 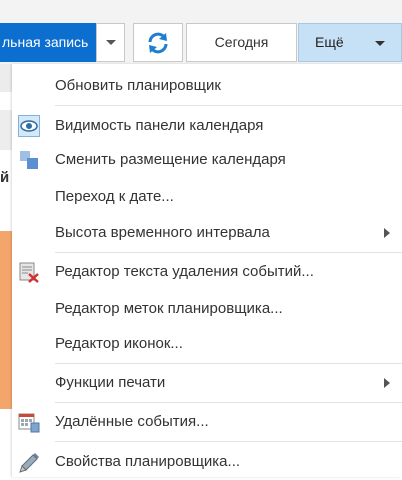 What do you see at coordinates (207, 383) in the screenshot?
I see `menu-item-print-functions: Функции печати` at bounding box center [207, 383].